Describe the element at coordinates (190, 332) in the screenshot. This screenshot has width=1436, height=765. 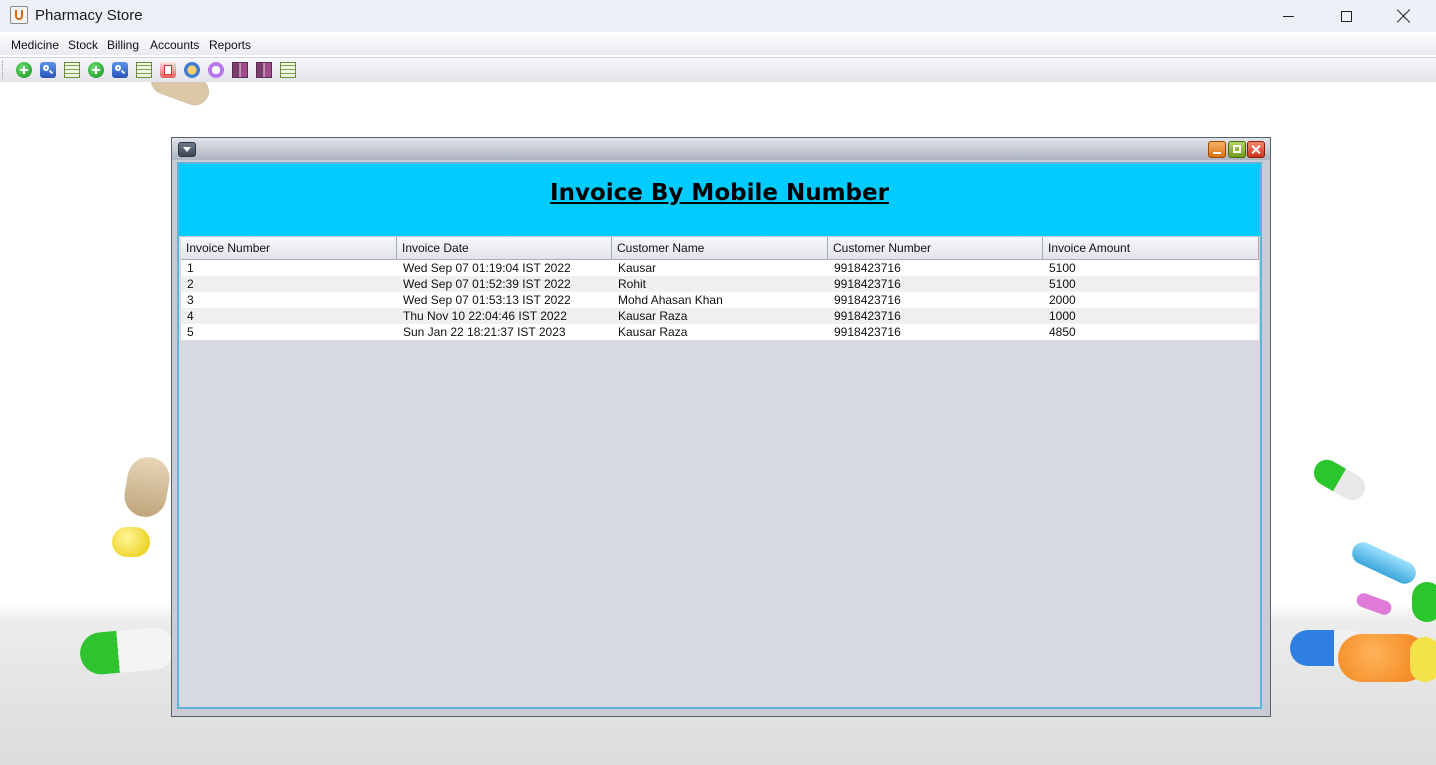
I see `cell-invoice-number: 5` at that location.